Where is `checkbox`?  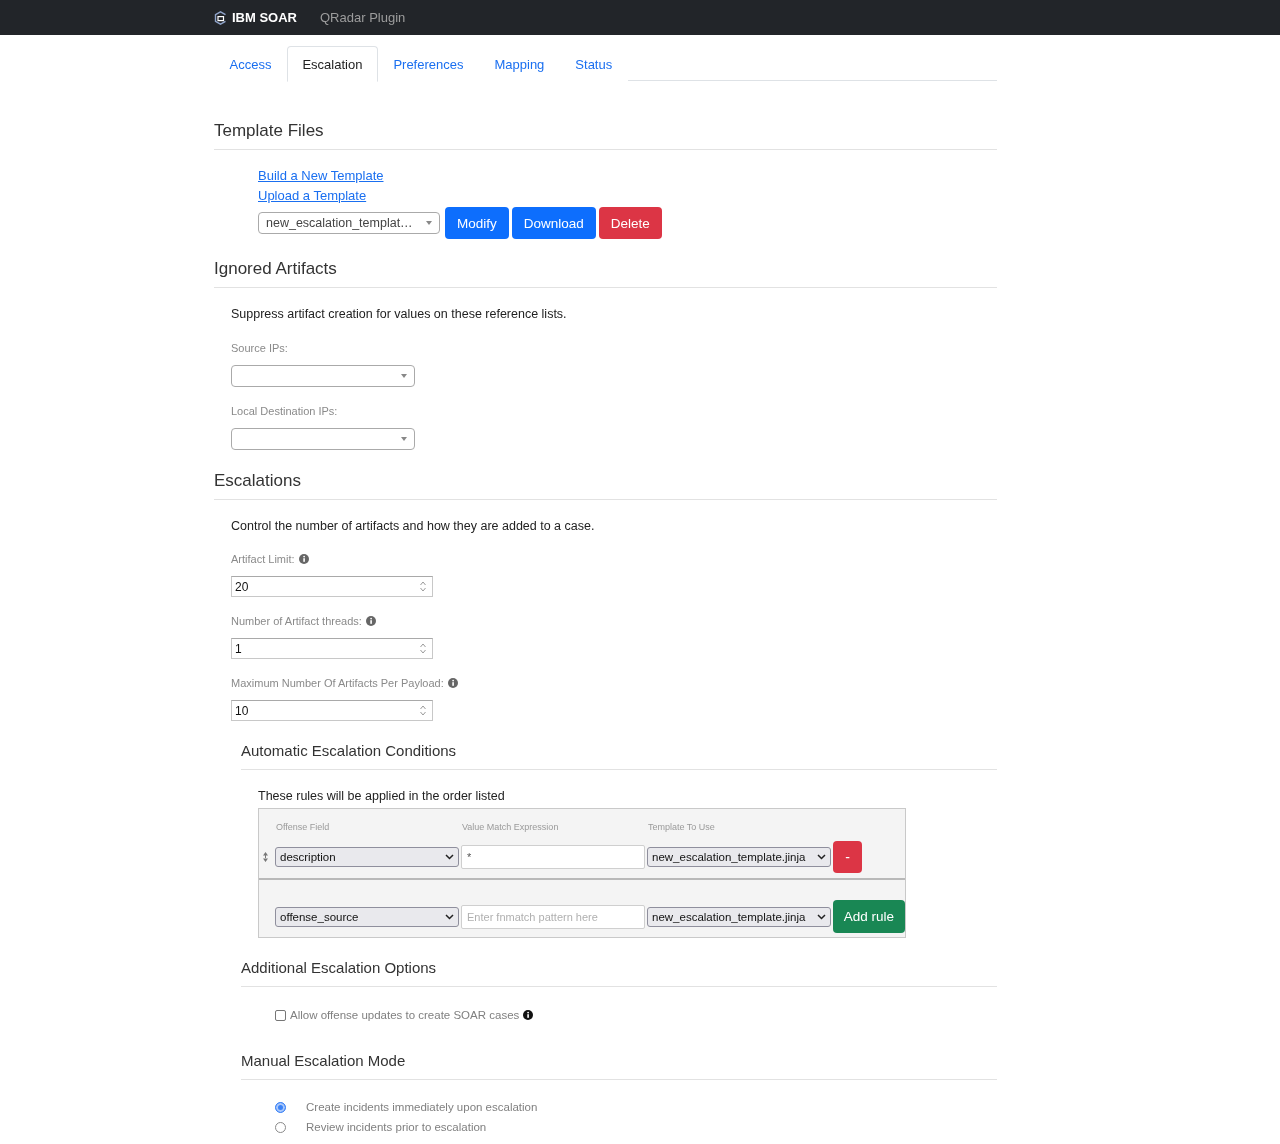 checkbox is located at coordinates (280, 1015).